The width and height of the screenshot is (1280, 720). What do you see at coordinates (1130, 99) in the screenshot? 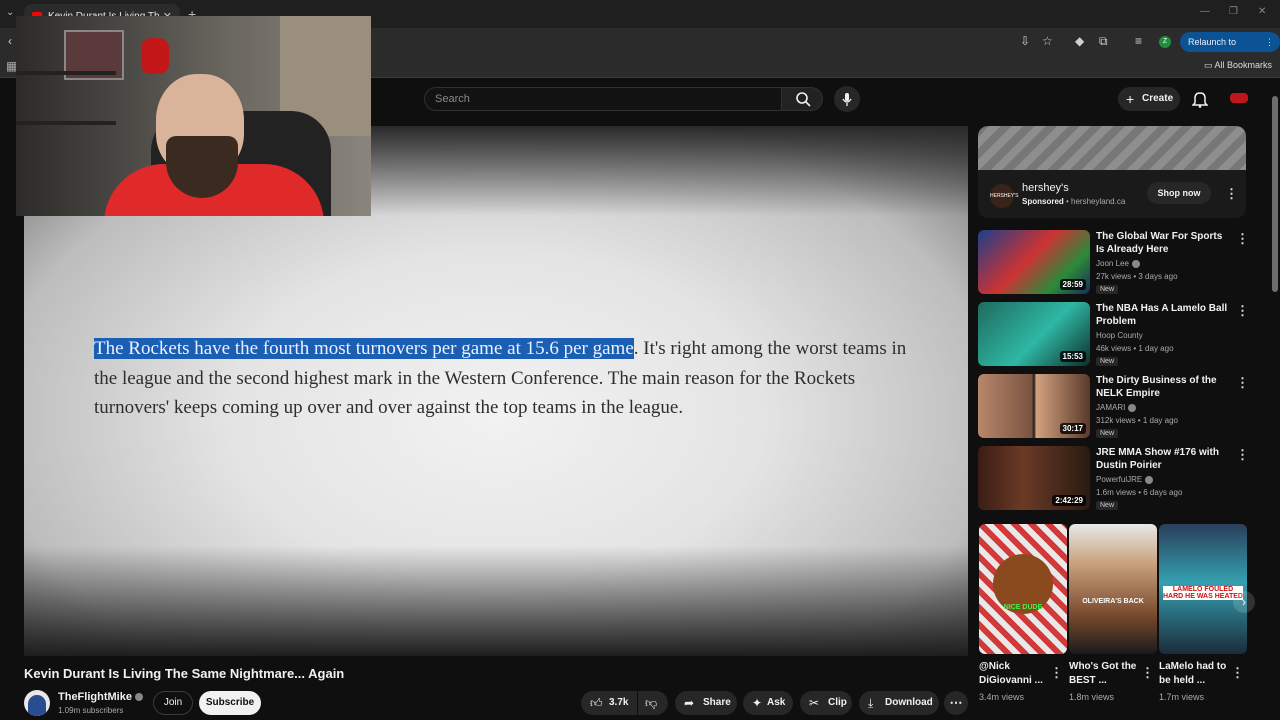
I see `plus-icon: +` at bounding box center [1130, 99].